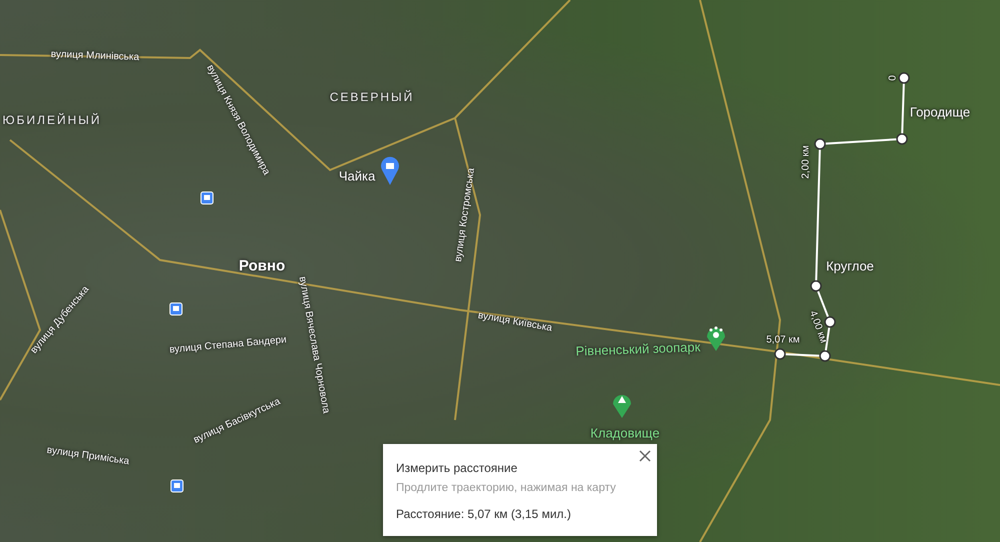  What do you see at coordinates (783, 340) in the screenshot?
I see `distance-label: 5,07 км` at bounding box center [783, 340].